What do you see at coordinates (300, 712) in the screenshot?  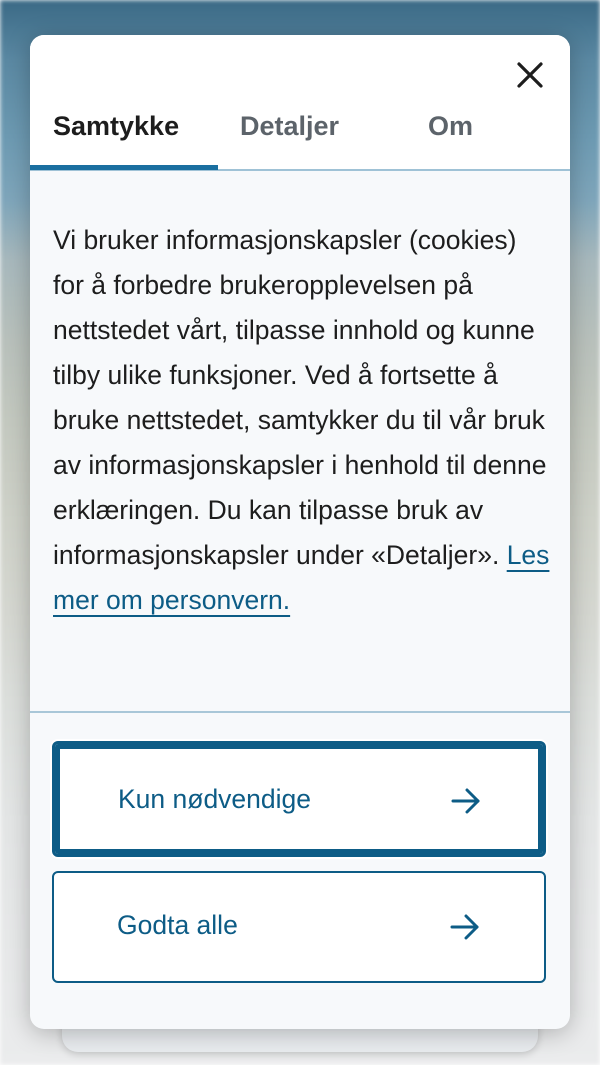 I see `section-divider` at bounding box center [300, 712].